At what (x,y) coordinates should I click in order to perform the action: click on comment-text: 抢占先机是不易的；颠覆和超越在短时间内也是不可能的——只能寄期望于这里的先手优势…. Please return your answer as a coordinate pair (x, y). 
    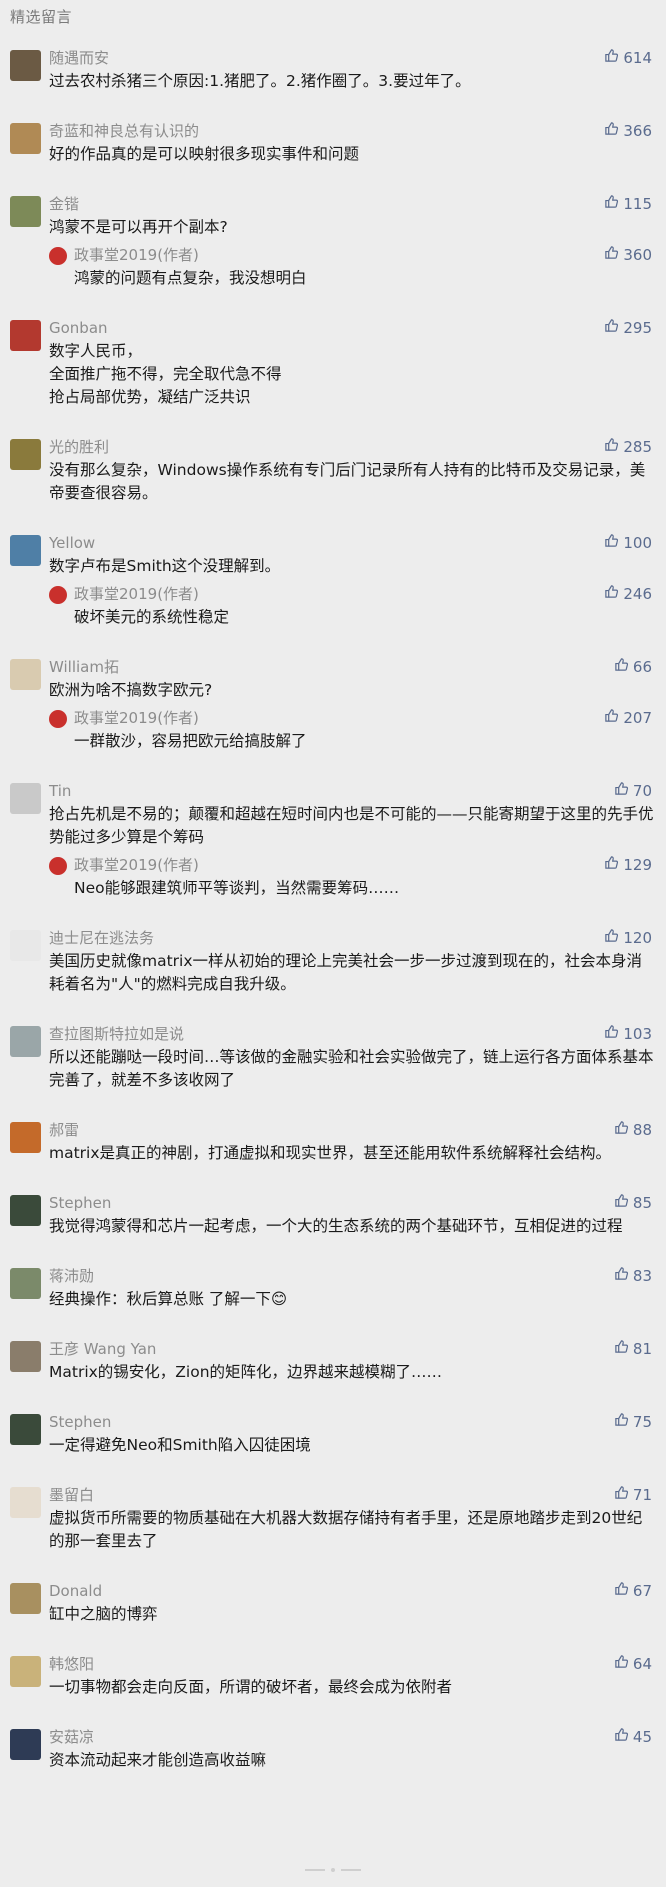
    Looking at the image, I should click on (351, 825).